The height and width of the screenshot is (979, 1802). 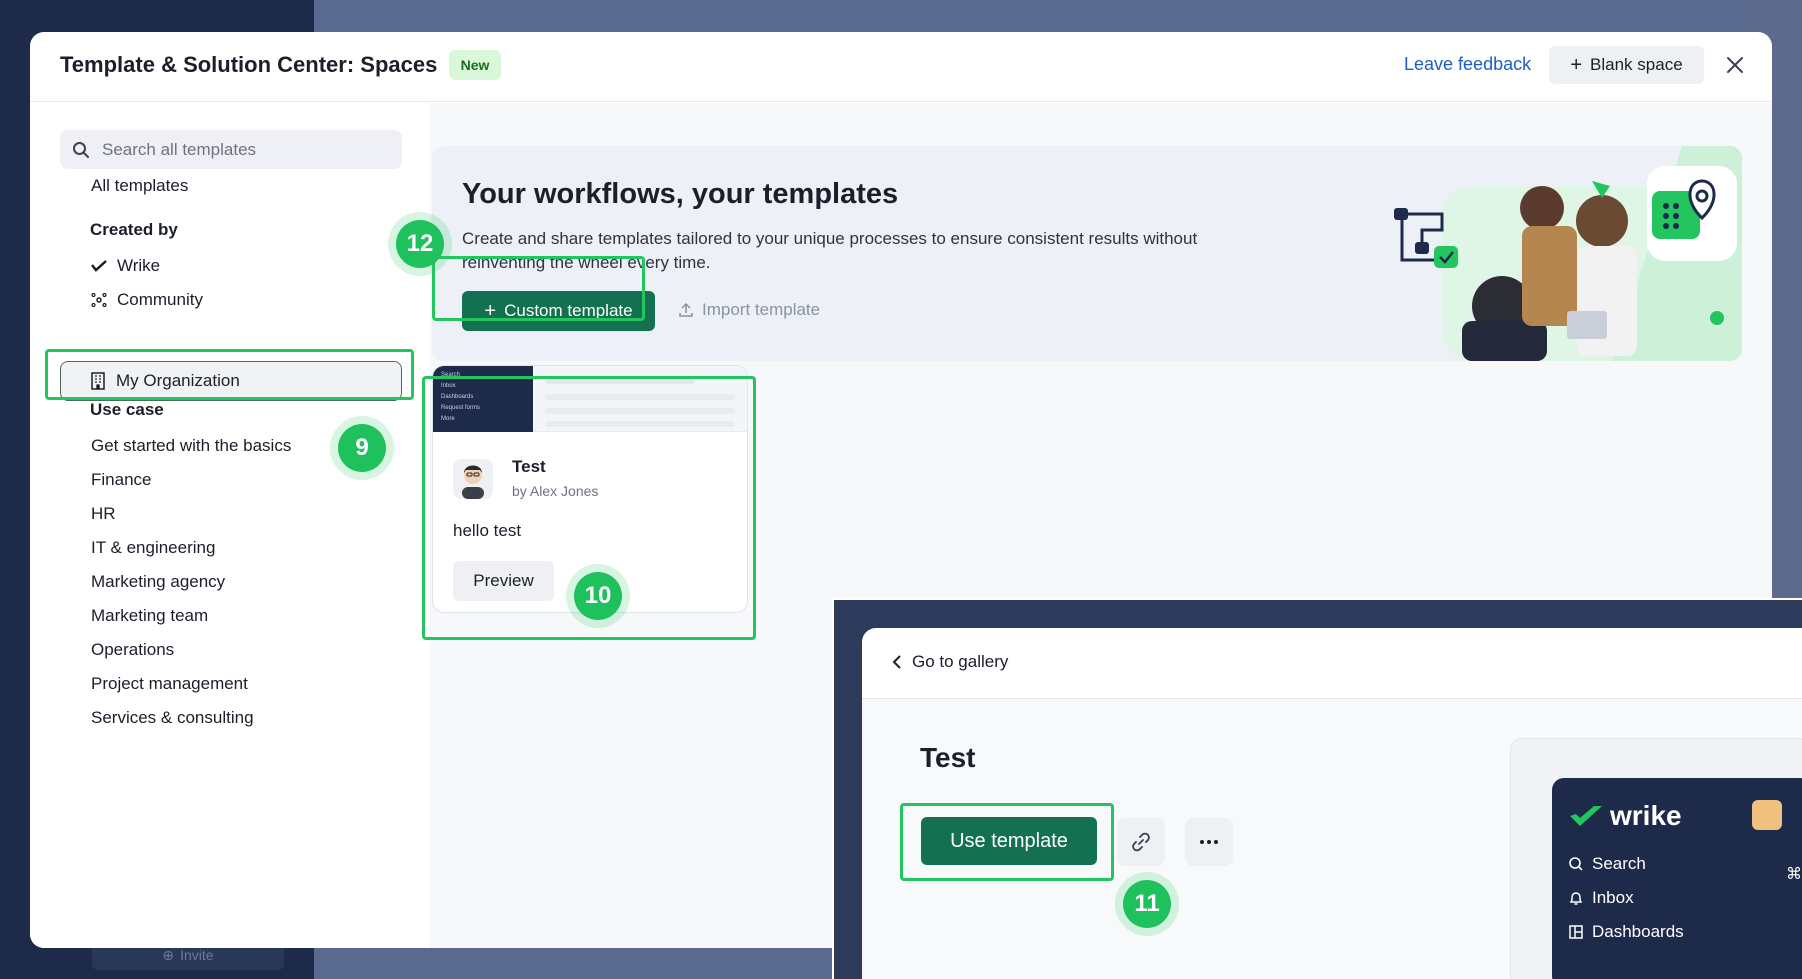 What do you see at coordinates (487, 530) in the screenshot?
I see `card-description: hello test` at bounding box center [487, 530].